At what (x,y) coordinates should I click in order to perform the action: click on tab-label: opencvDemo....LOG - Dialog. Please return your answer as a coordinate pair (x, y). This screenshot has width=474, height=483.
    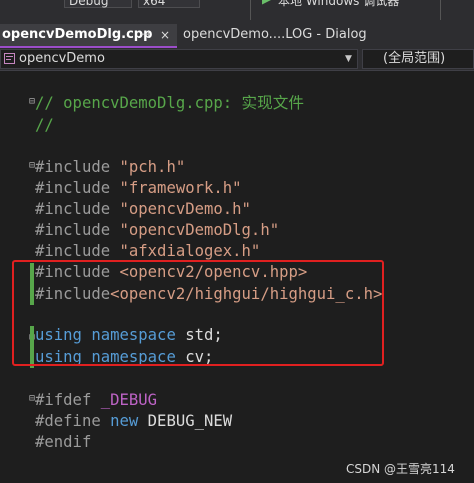
    Looking at the image, I should click on (275, 34).